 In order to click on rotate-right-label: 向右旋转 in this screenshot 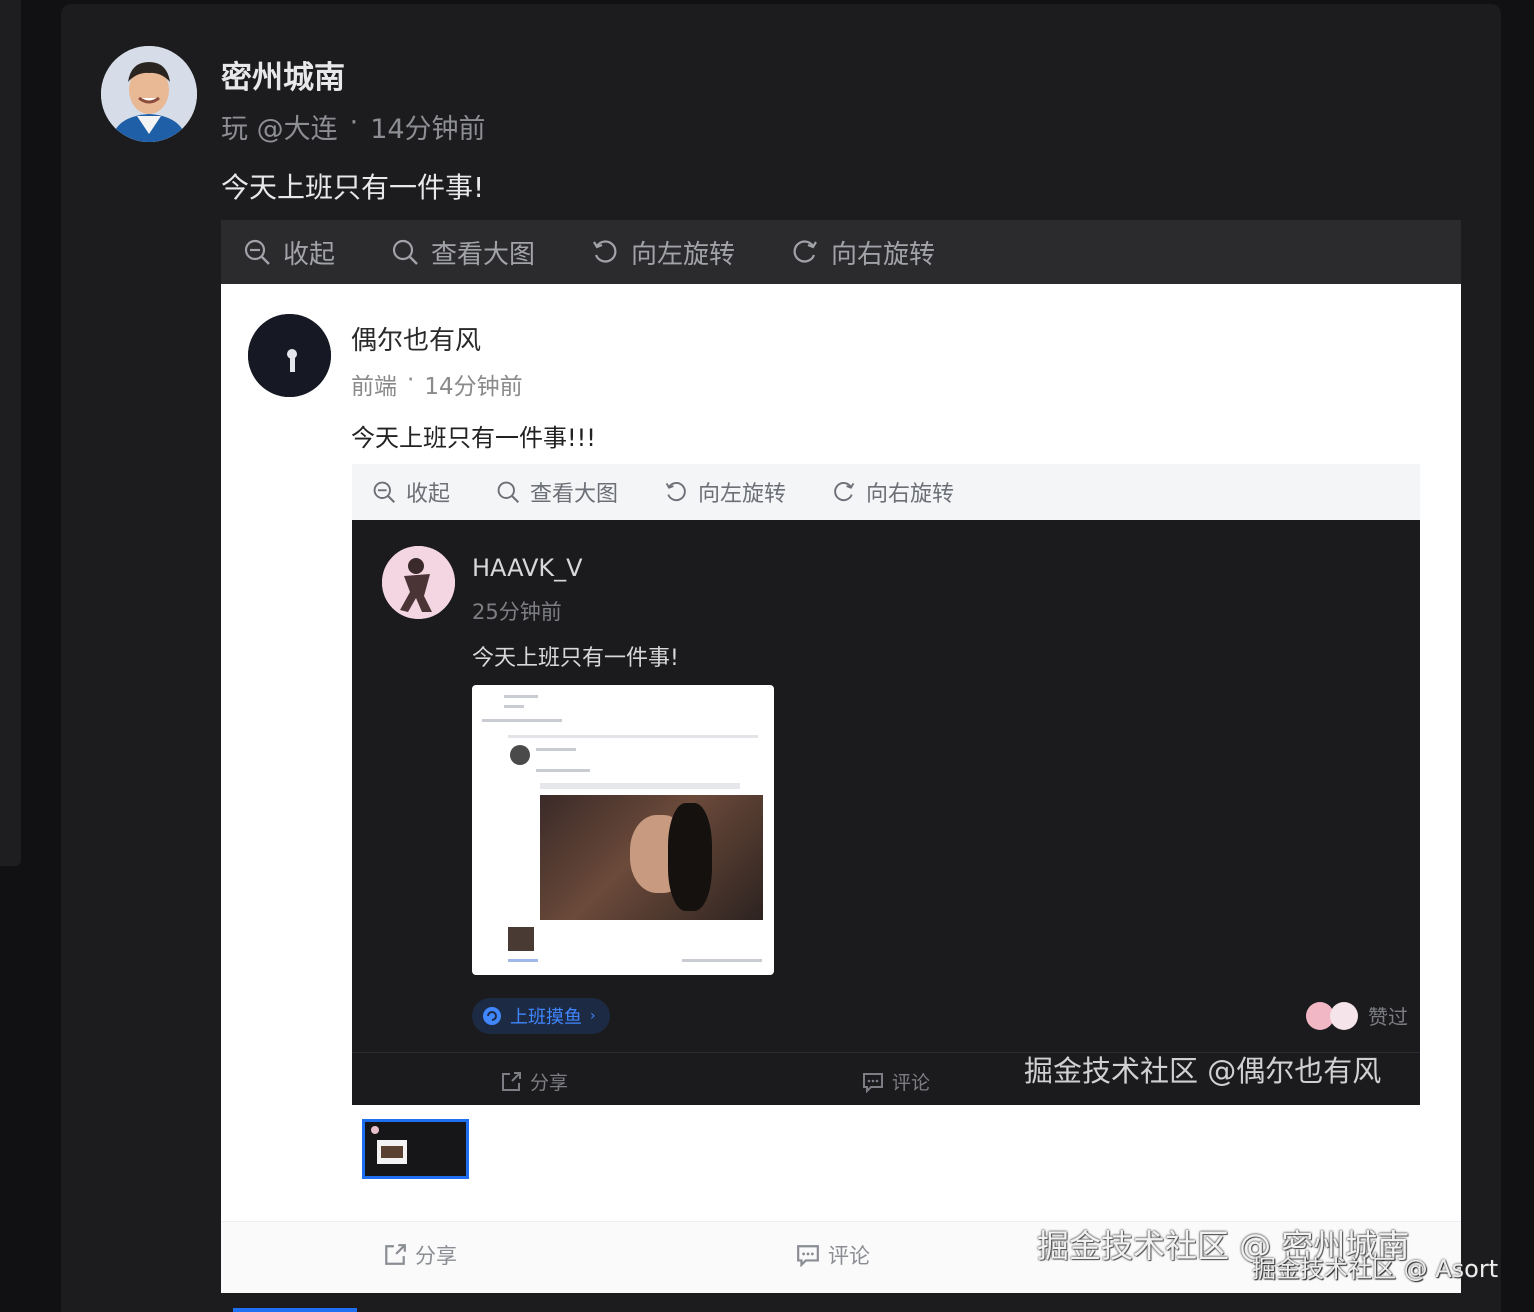, I will do `click(883, 254)`.